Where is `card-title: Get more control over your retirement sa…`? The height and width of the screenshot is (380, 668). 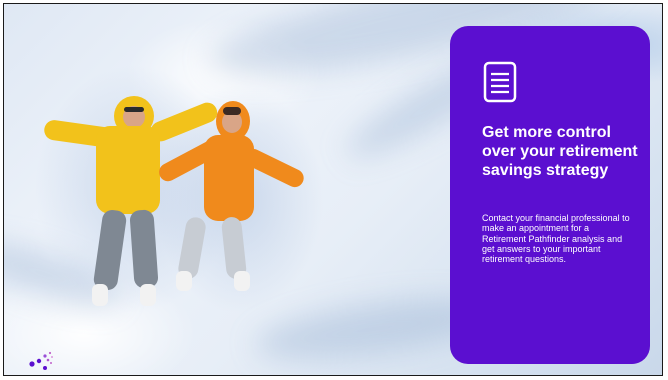 card-title: Get more control over your retirement sa… is located at coordinates (560, 151).